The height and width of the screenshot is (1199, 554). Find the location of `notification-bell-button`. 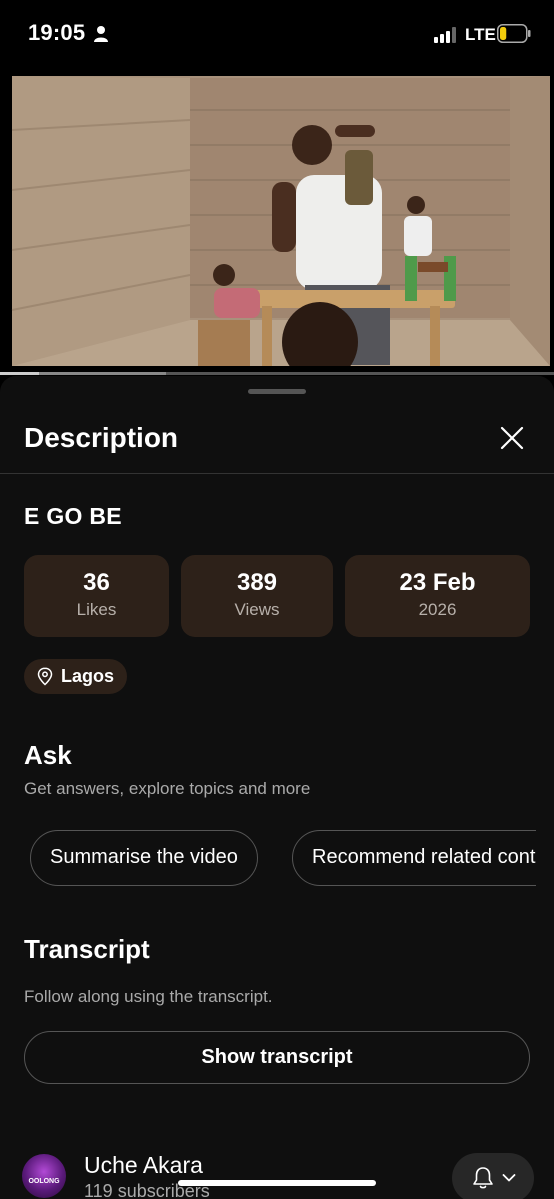

notification-bell-button is located at coordinates (493, 1176).